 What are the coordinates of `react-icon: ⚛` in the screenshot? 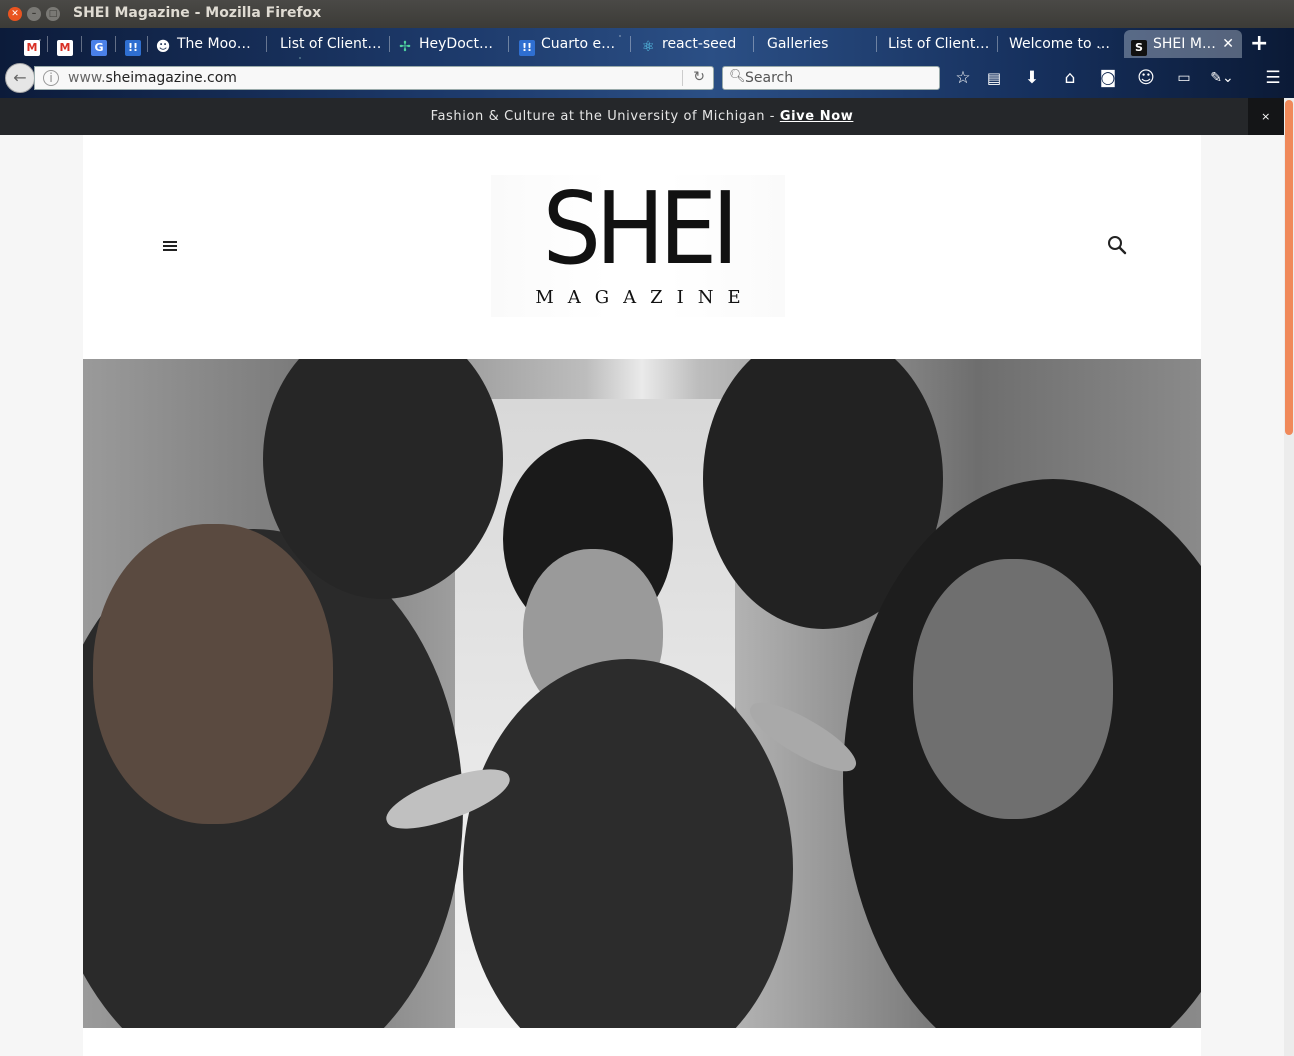 It's located at (648, 47).